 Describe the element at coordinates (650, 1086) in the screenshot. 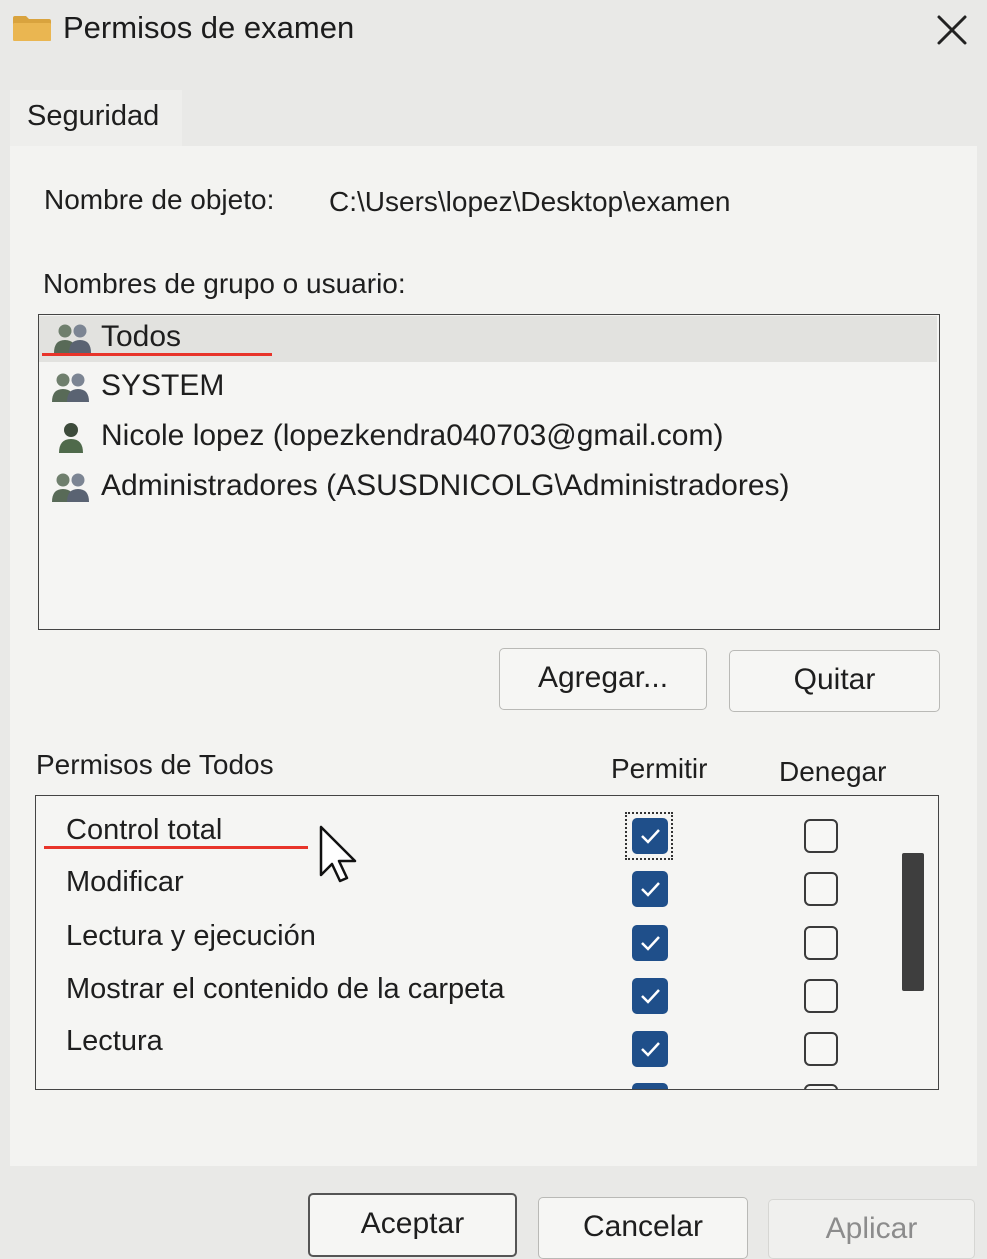

I see `allow-checkbox-partial` at that location.